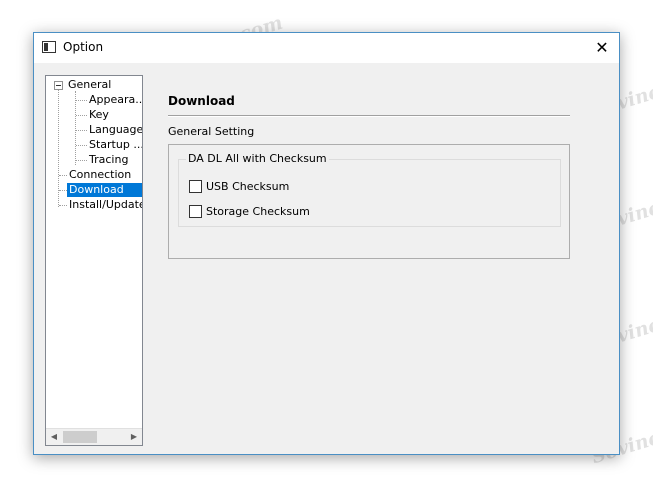 The image size is (653, 489). I want to click on title-bar: Option ✕, so click(326, 48).